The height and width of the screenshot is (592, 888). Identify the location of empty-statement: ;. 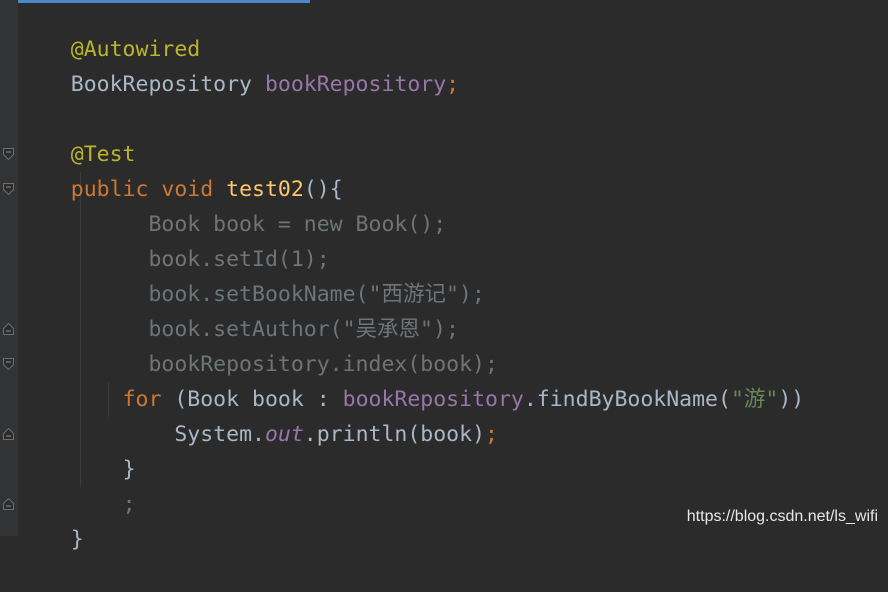
(129, 504).